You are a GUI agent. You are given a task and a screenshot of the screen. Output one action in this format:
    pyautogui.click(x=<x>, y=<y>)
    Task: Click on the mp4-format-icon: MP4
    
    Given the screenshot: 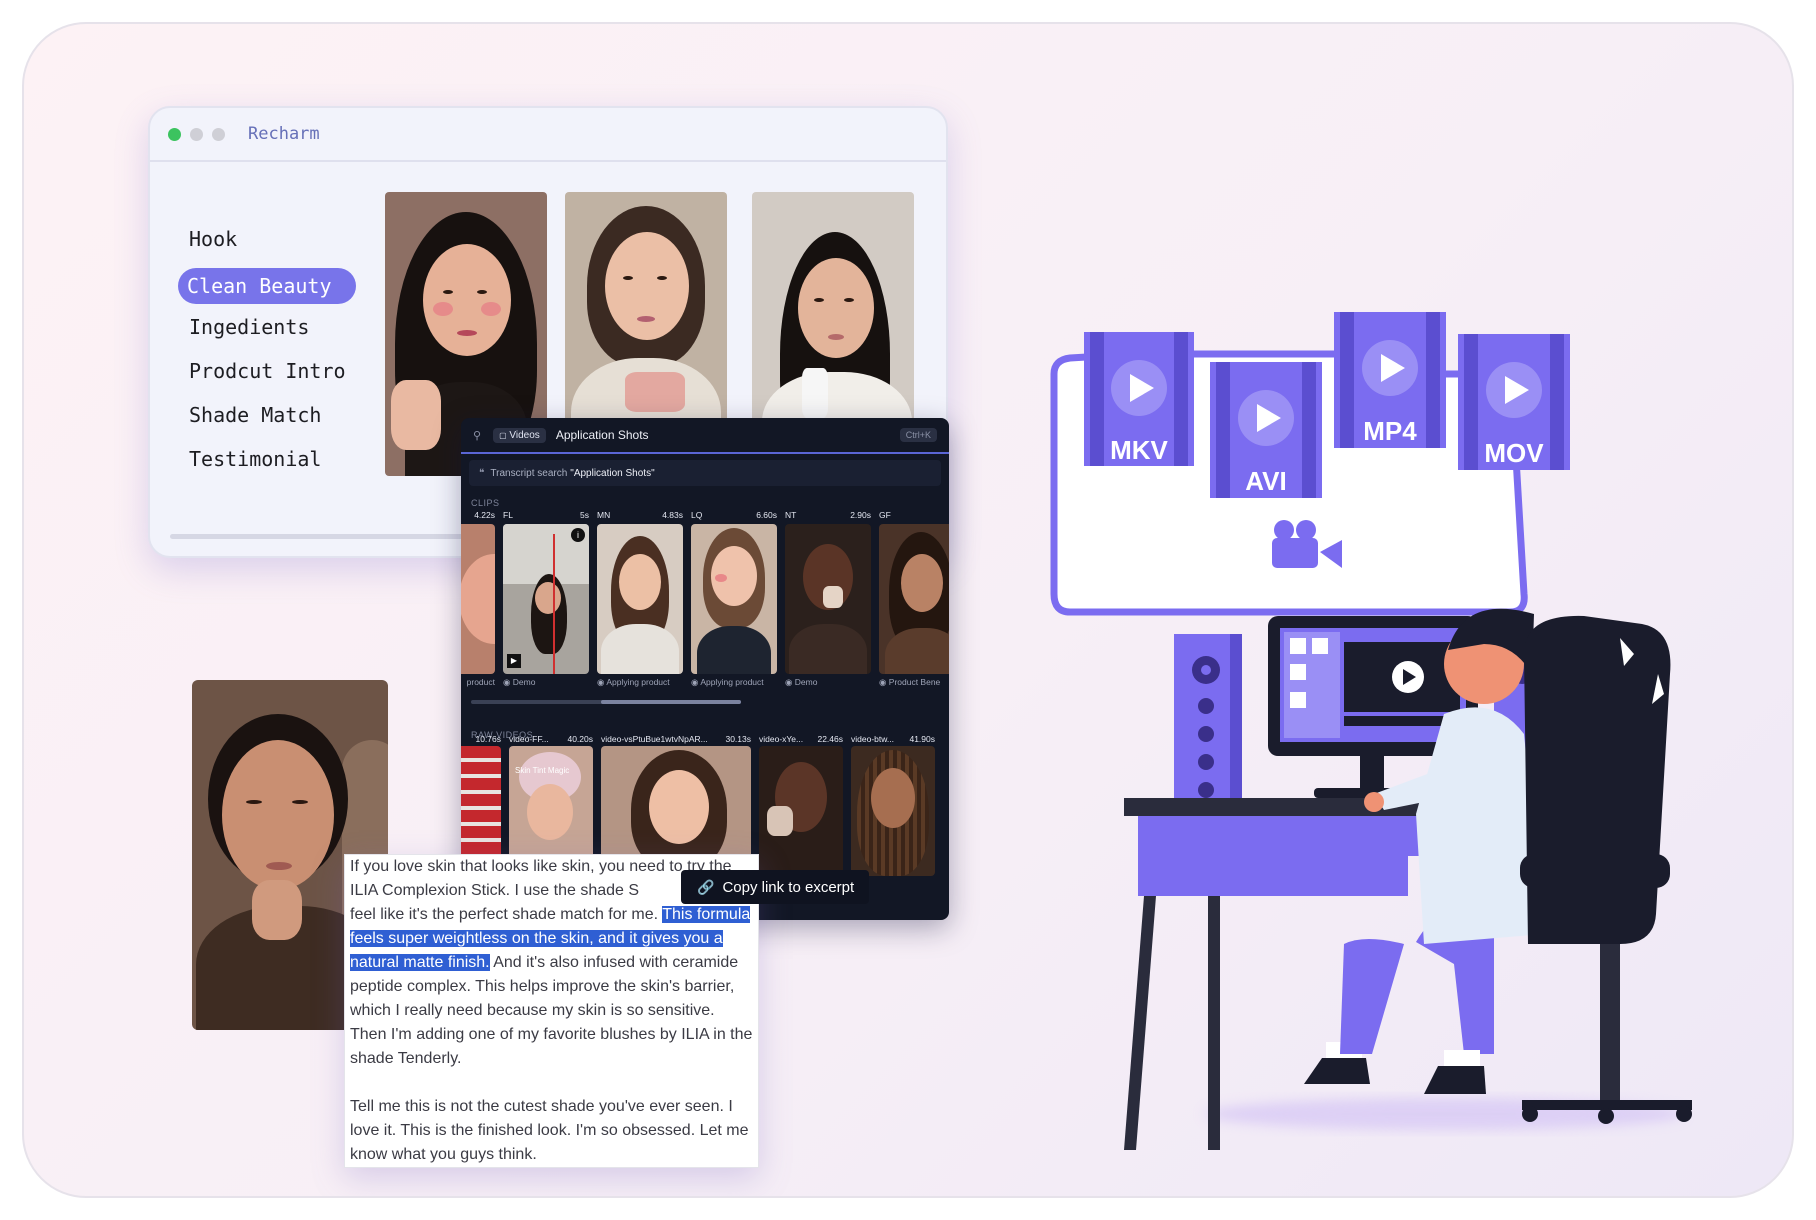 What is the action you would take?
    pyautogui.click(x=1390, y=380)
    